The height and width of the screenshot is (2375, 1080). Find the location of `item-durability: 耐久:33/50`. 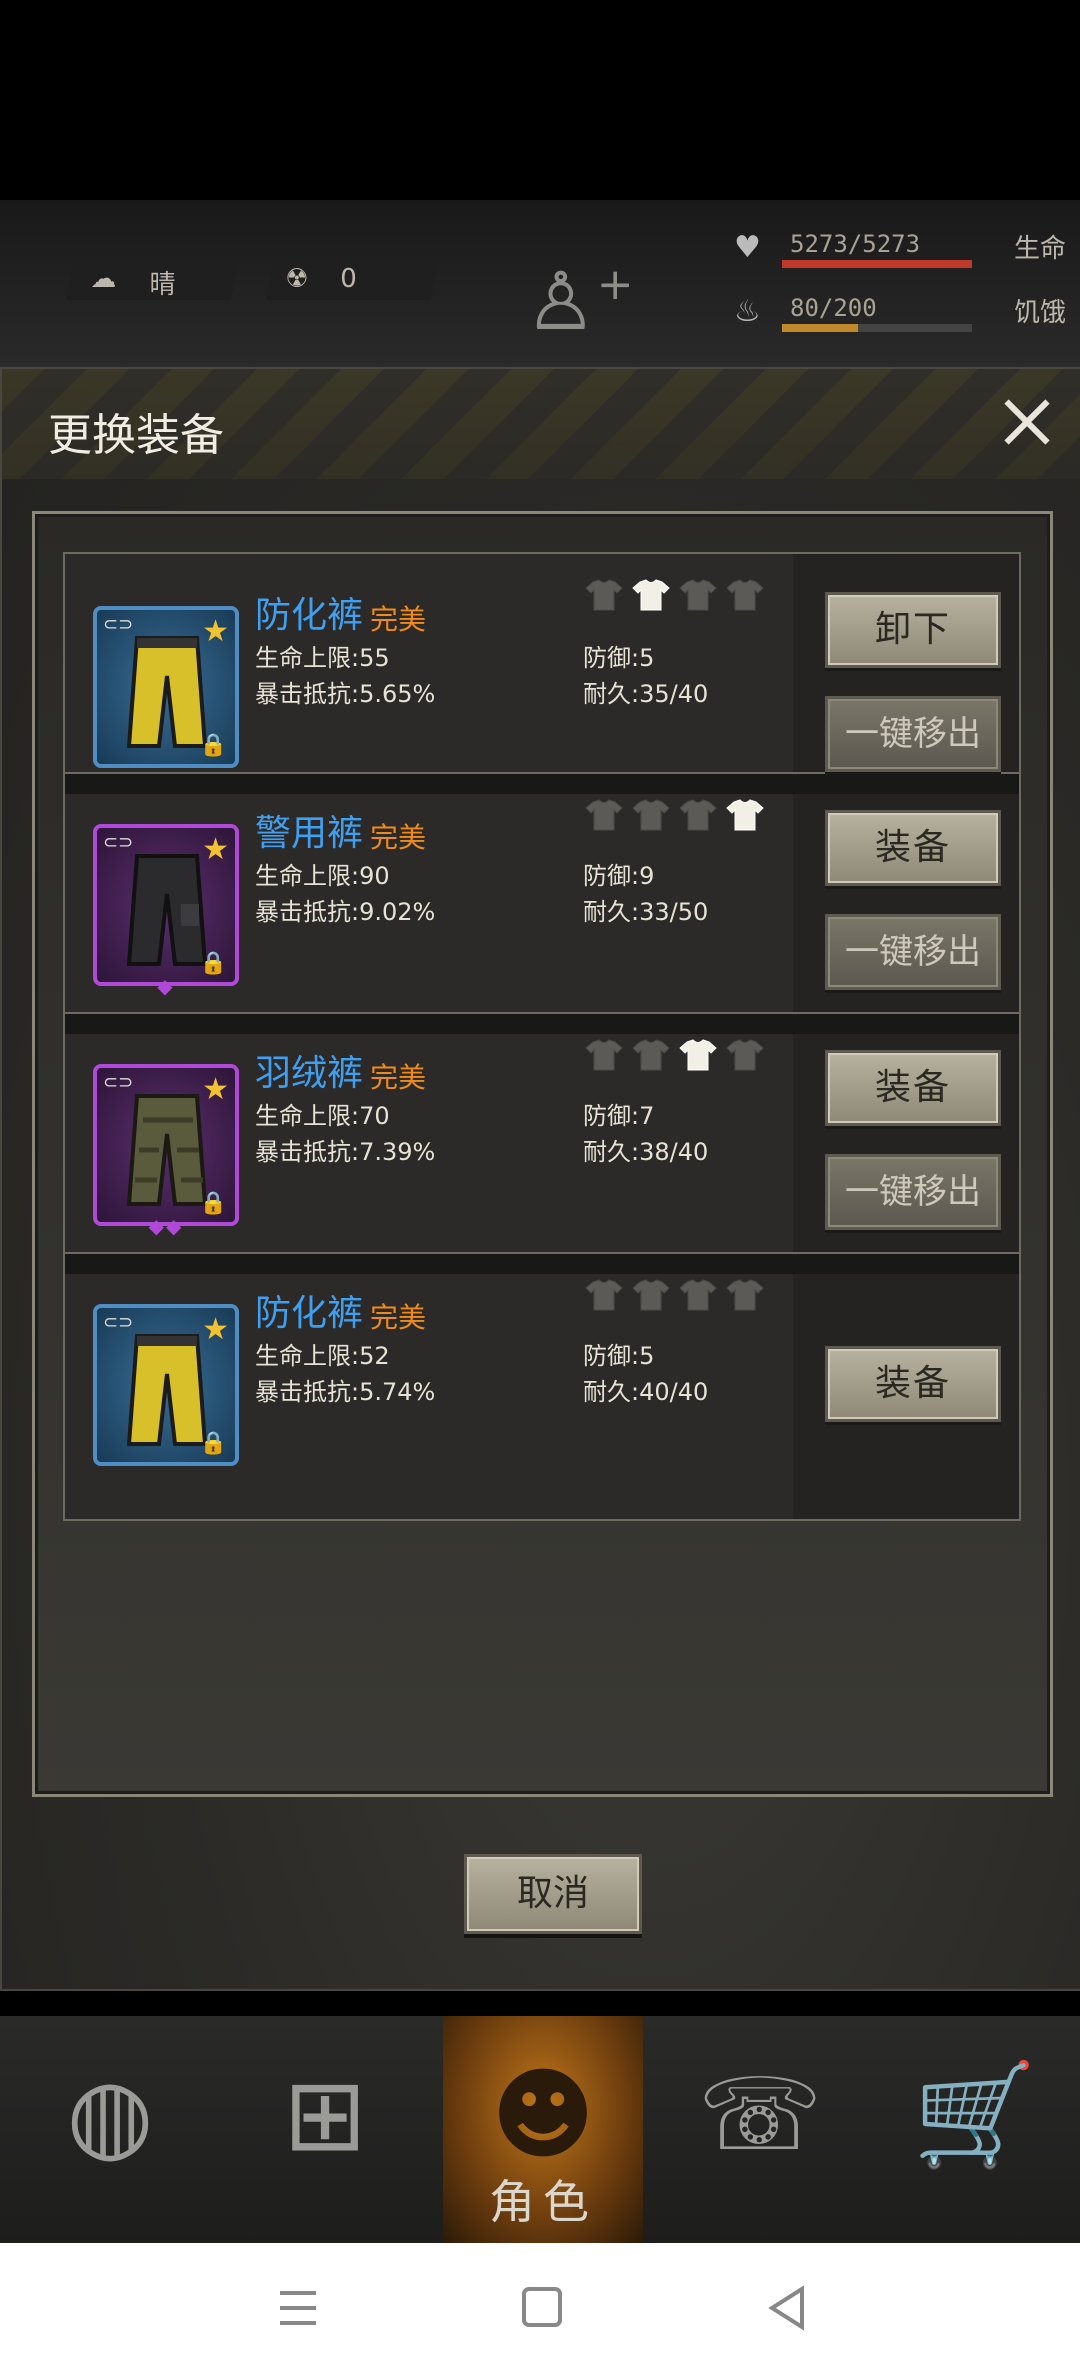

item-durability: 耐久:33/50 is located at coordinates (646, 912).